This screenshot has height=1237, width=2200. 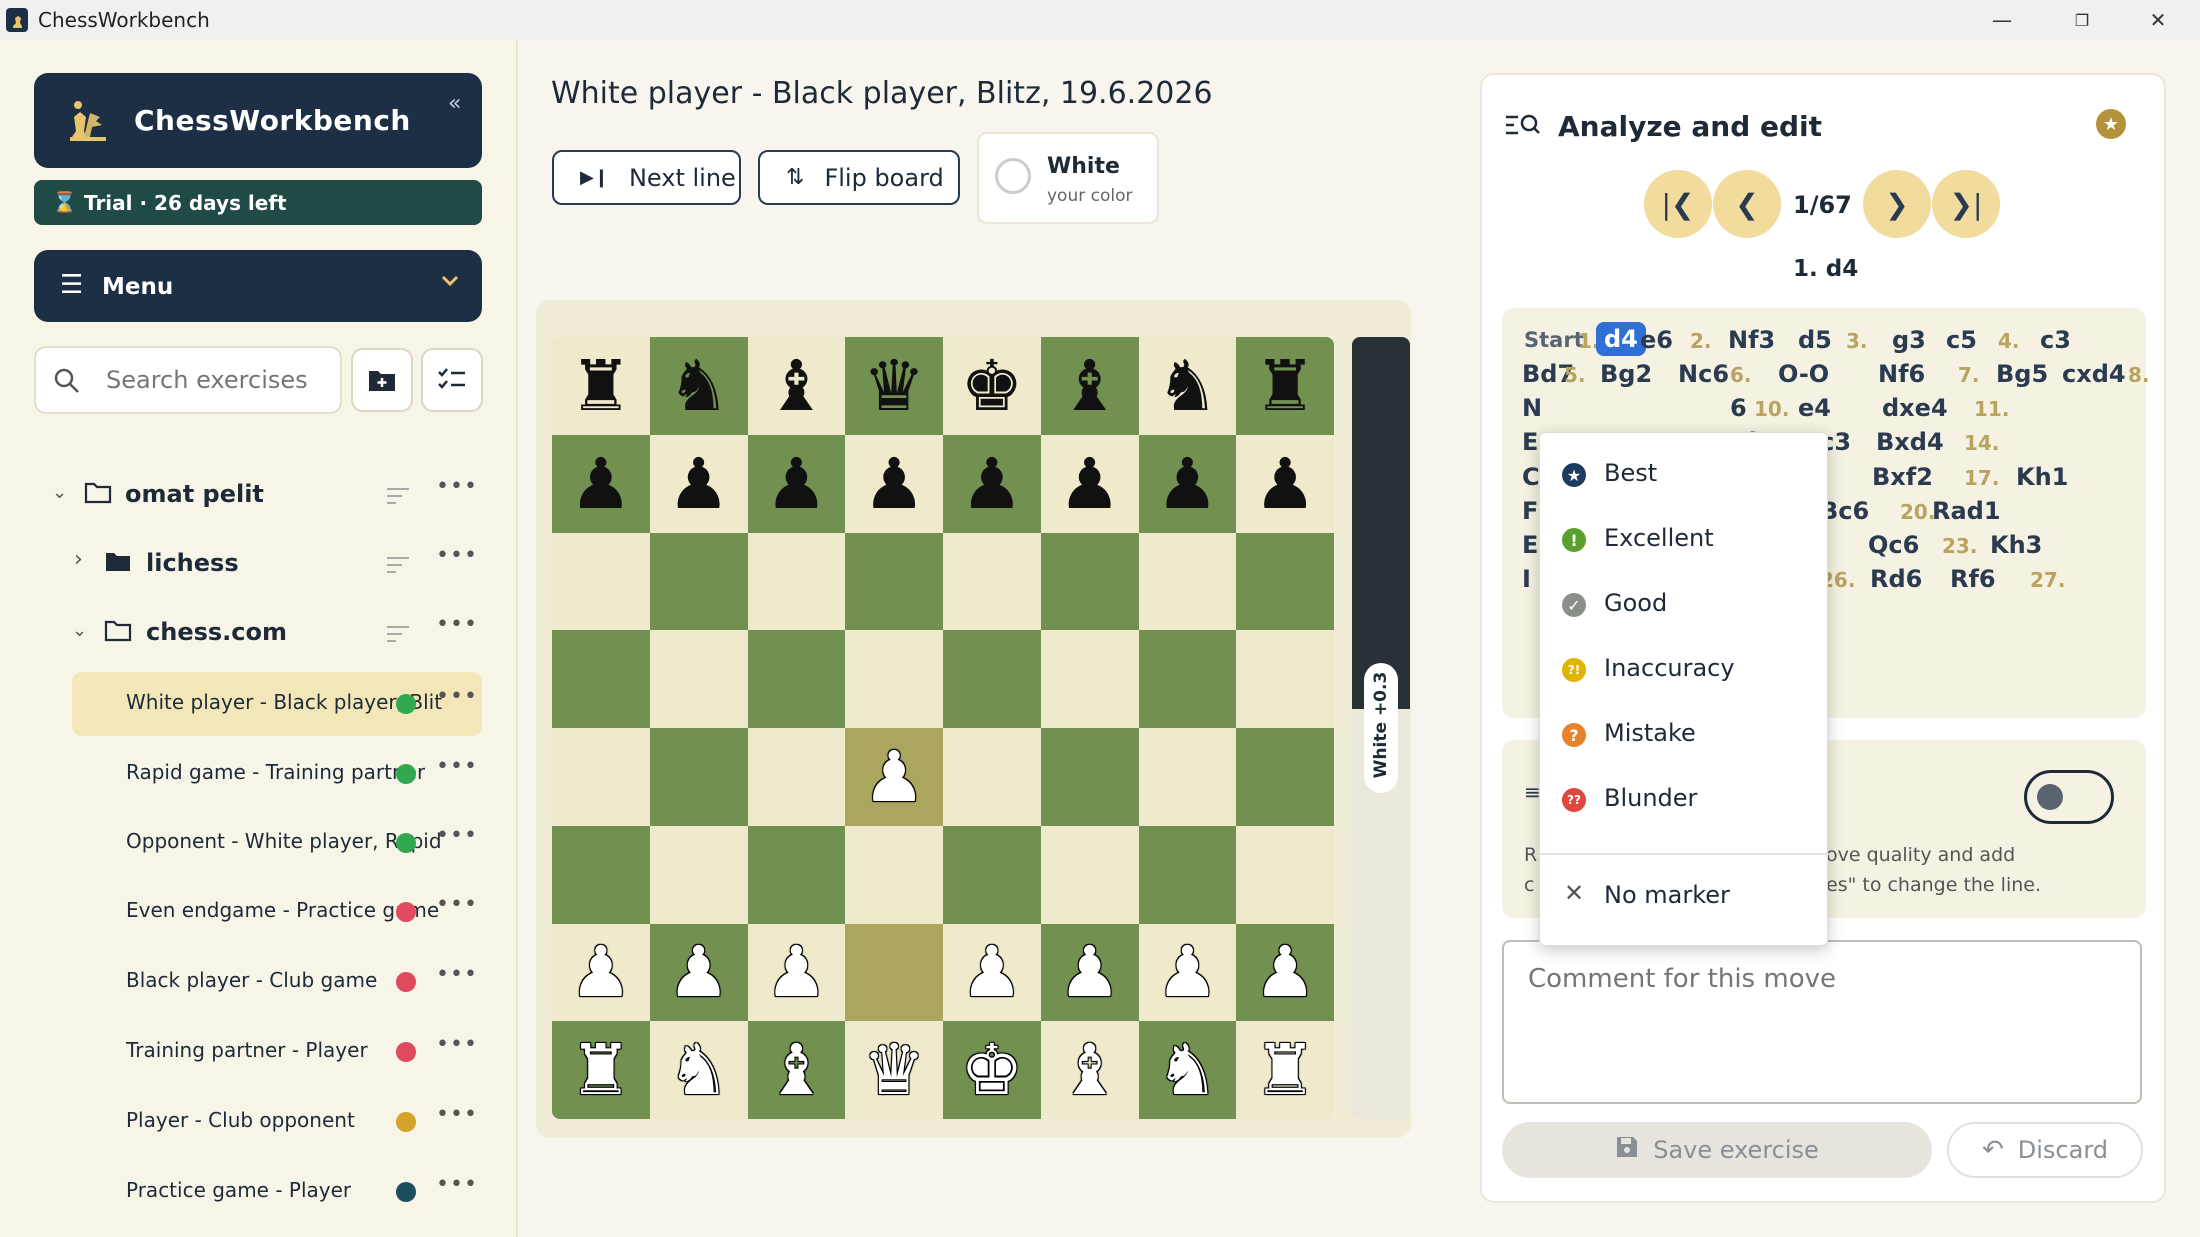 I want to click on square-e8: ♚, so click(x=992, y=386).